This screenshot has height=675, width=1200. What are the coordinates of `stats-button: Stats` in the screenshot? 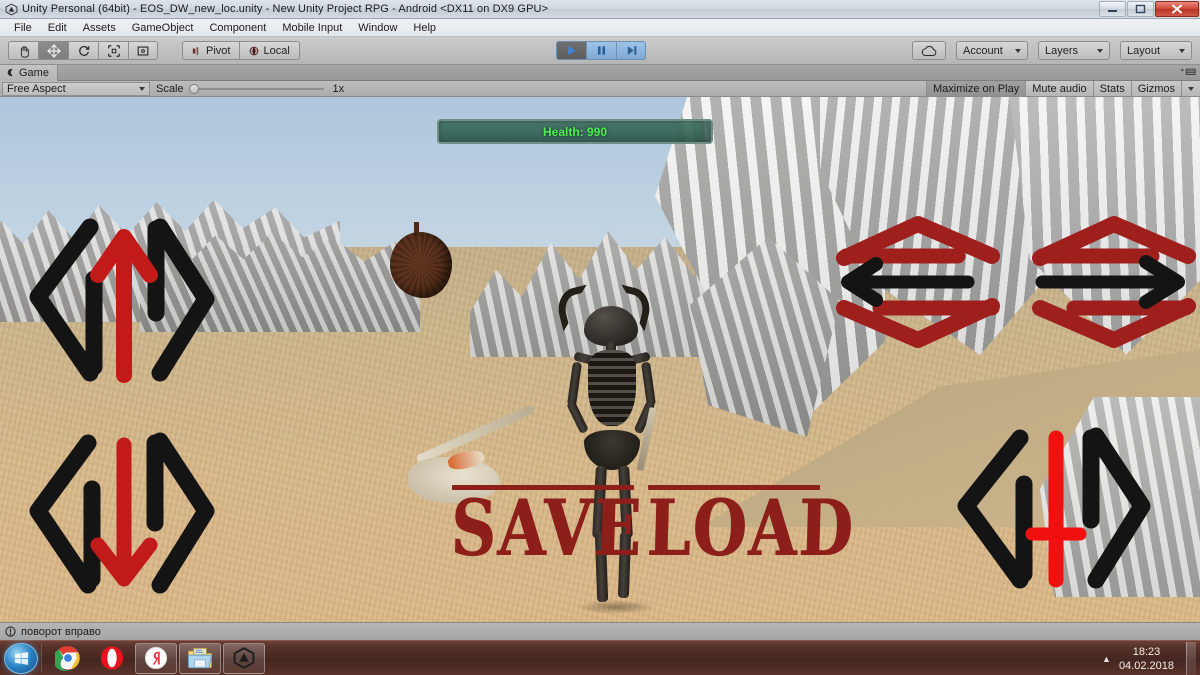 It's located at (1111, 88).